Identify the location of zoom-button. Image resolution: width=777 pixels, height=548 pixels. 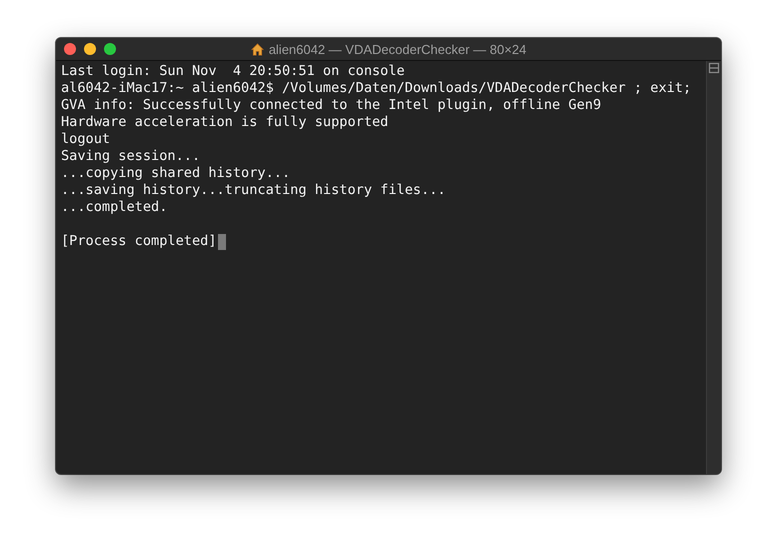
(110, 49).